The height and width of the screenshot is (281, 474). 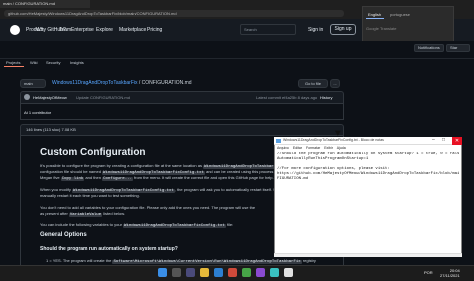 I want to click on star-button: Star, so click(x=458, y=48).